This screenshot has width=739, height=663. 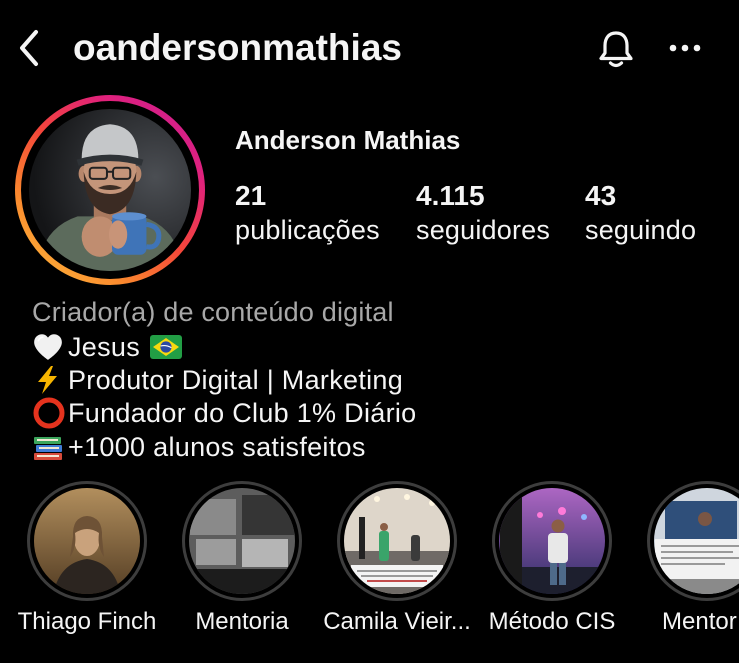 I want to click on highlight-item: Mentor, so click(x=693, y=559).